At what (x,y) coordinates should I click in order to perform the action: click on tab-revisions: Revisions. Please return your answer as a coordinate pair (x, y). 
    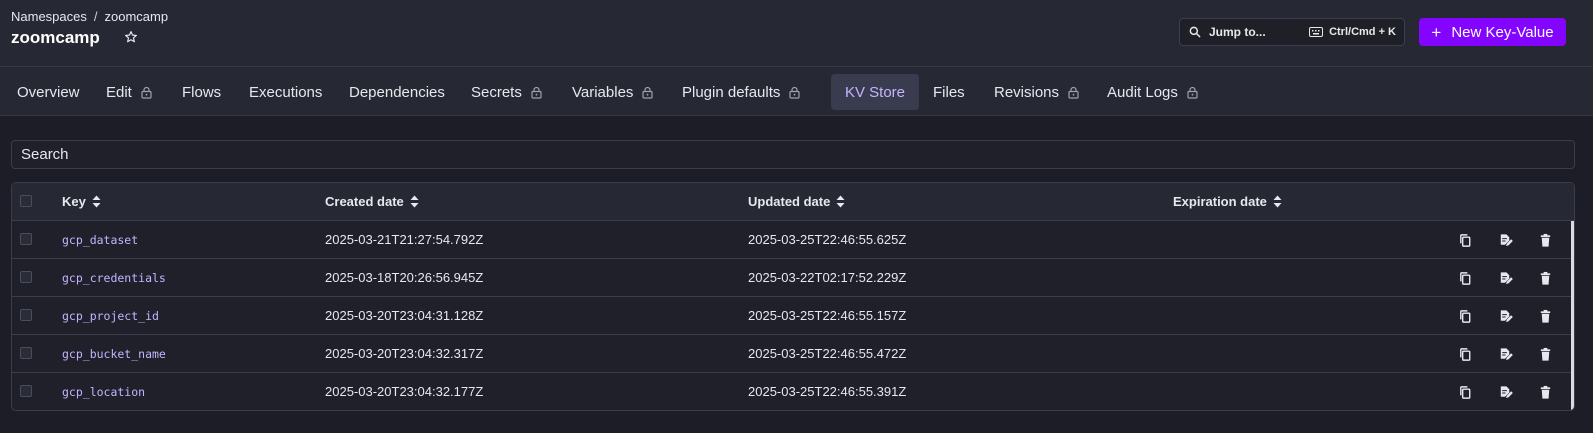
    Looking at the image, I should click on (1036, 92).